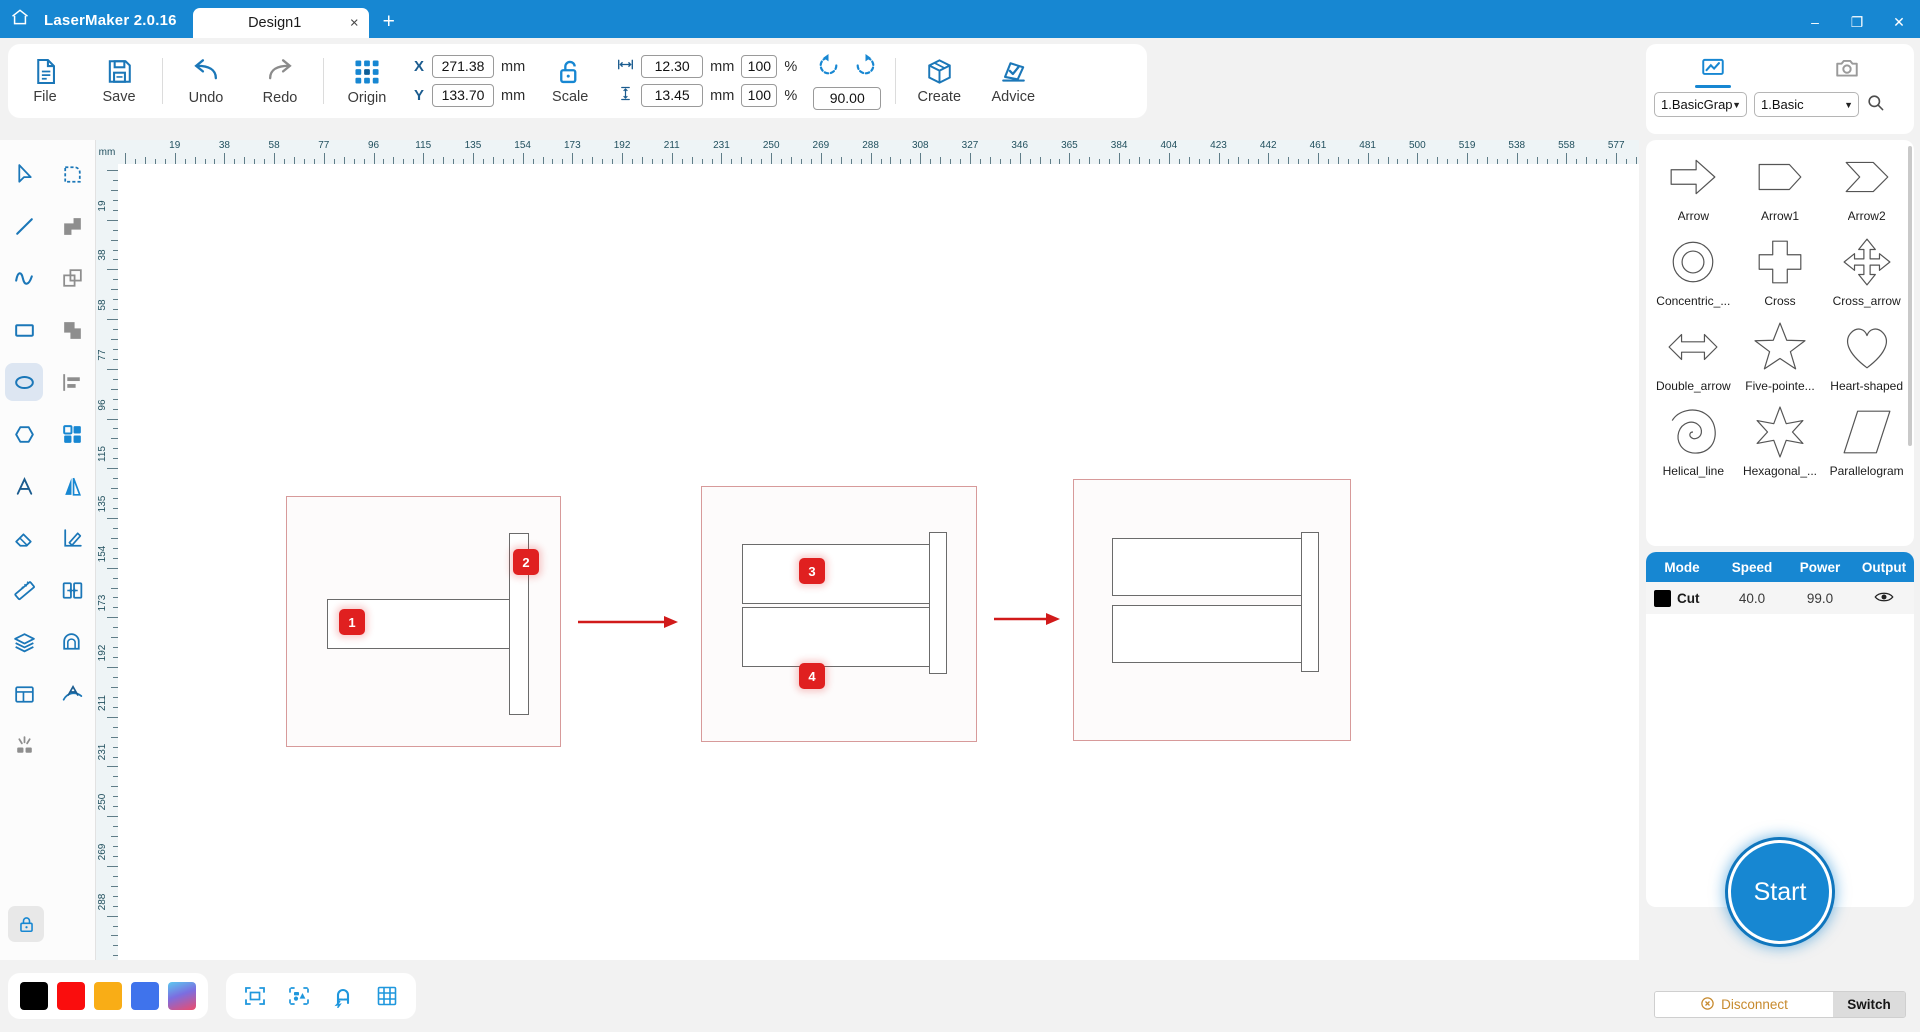 Image resolution: width=1920 pixels, height=1032 pixels. What do you see at coordinates (1884, 598) in the screenshot?
I see `eye-icon` at bounding box center [1884, 598].